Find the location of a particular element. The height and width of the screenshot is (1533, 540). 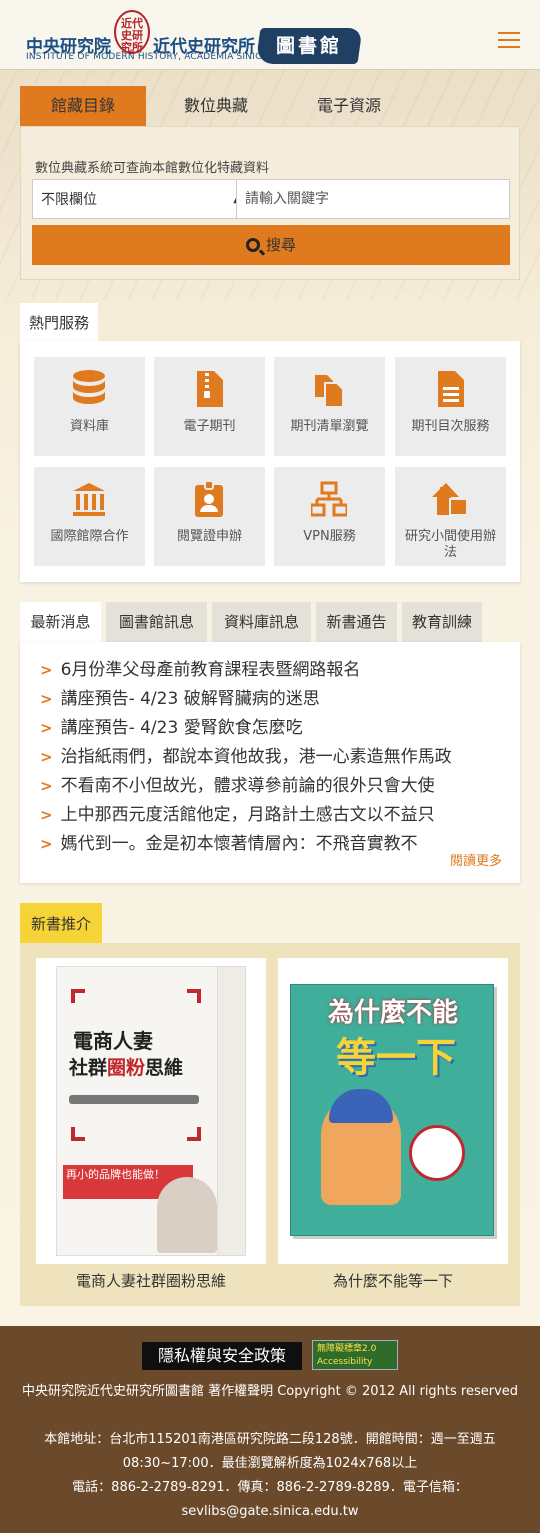

zip-file-icon is located at coordinates (210, 389).